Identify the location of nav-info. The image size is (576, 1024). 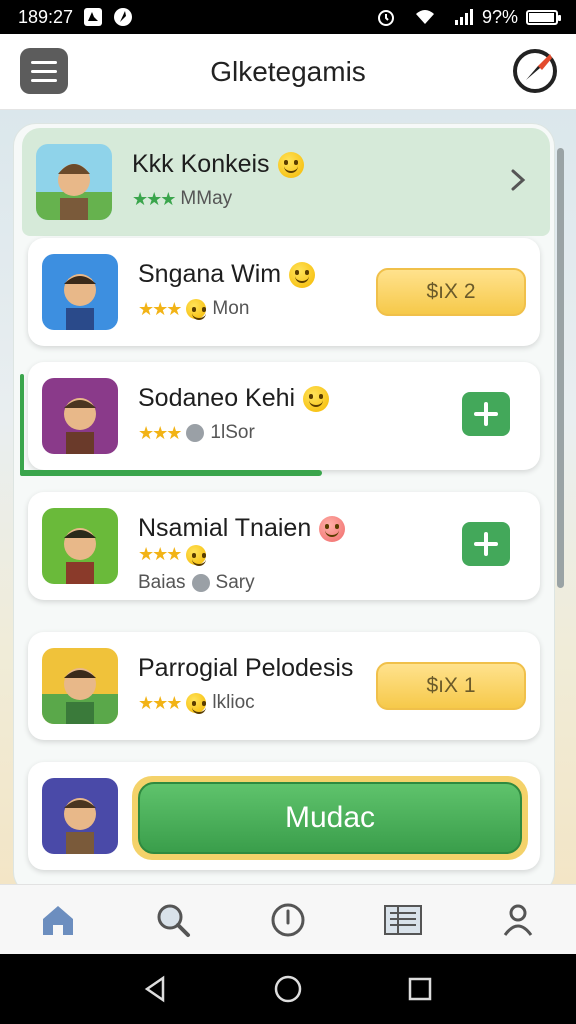
(288, 920).